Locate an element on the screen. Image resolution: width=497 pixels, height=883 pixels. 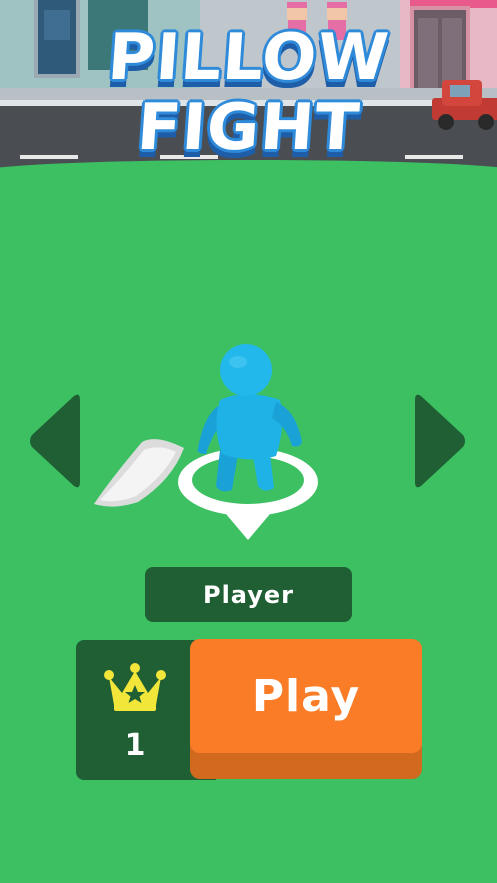
crown-icon is located at coordinates (135, 688).